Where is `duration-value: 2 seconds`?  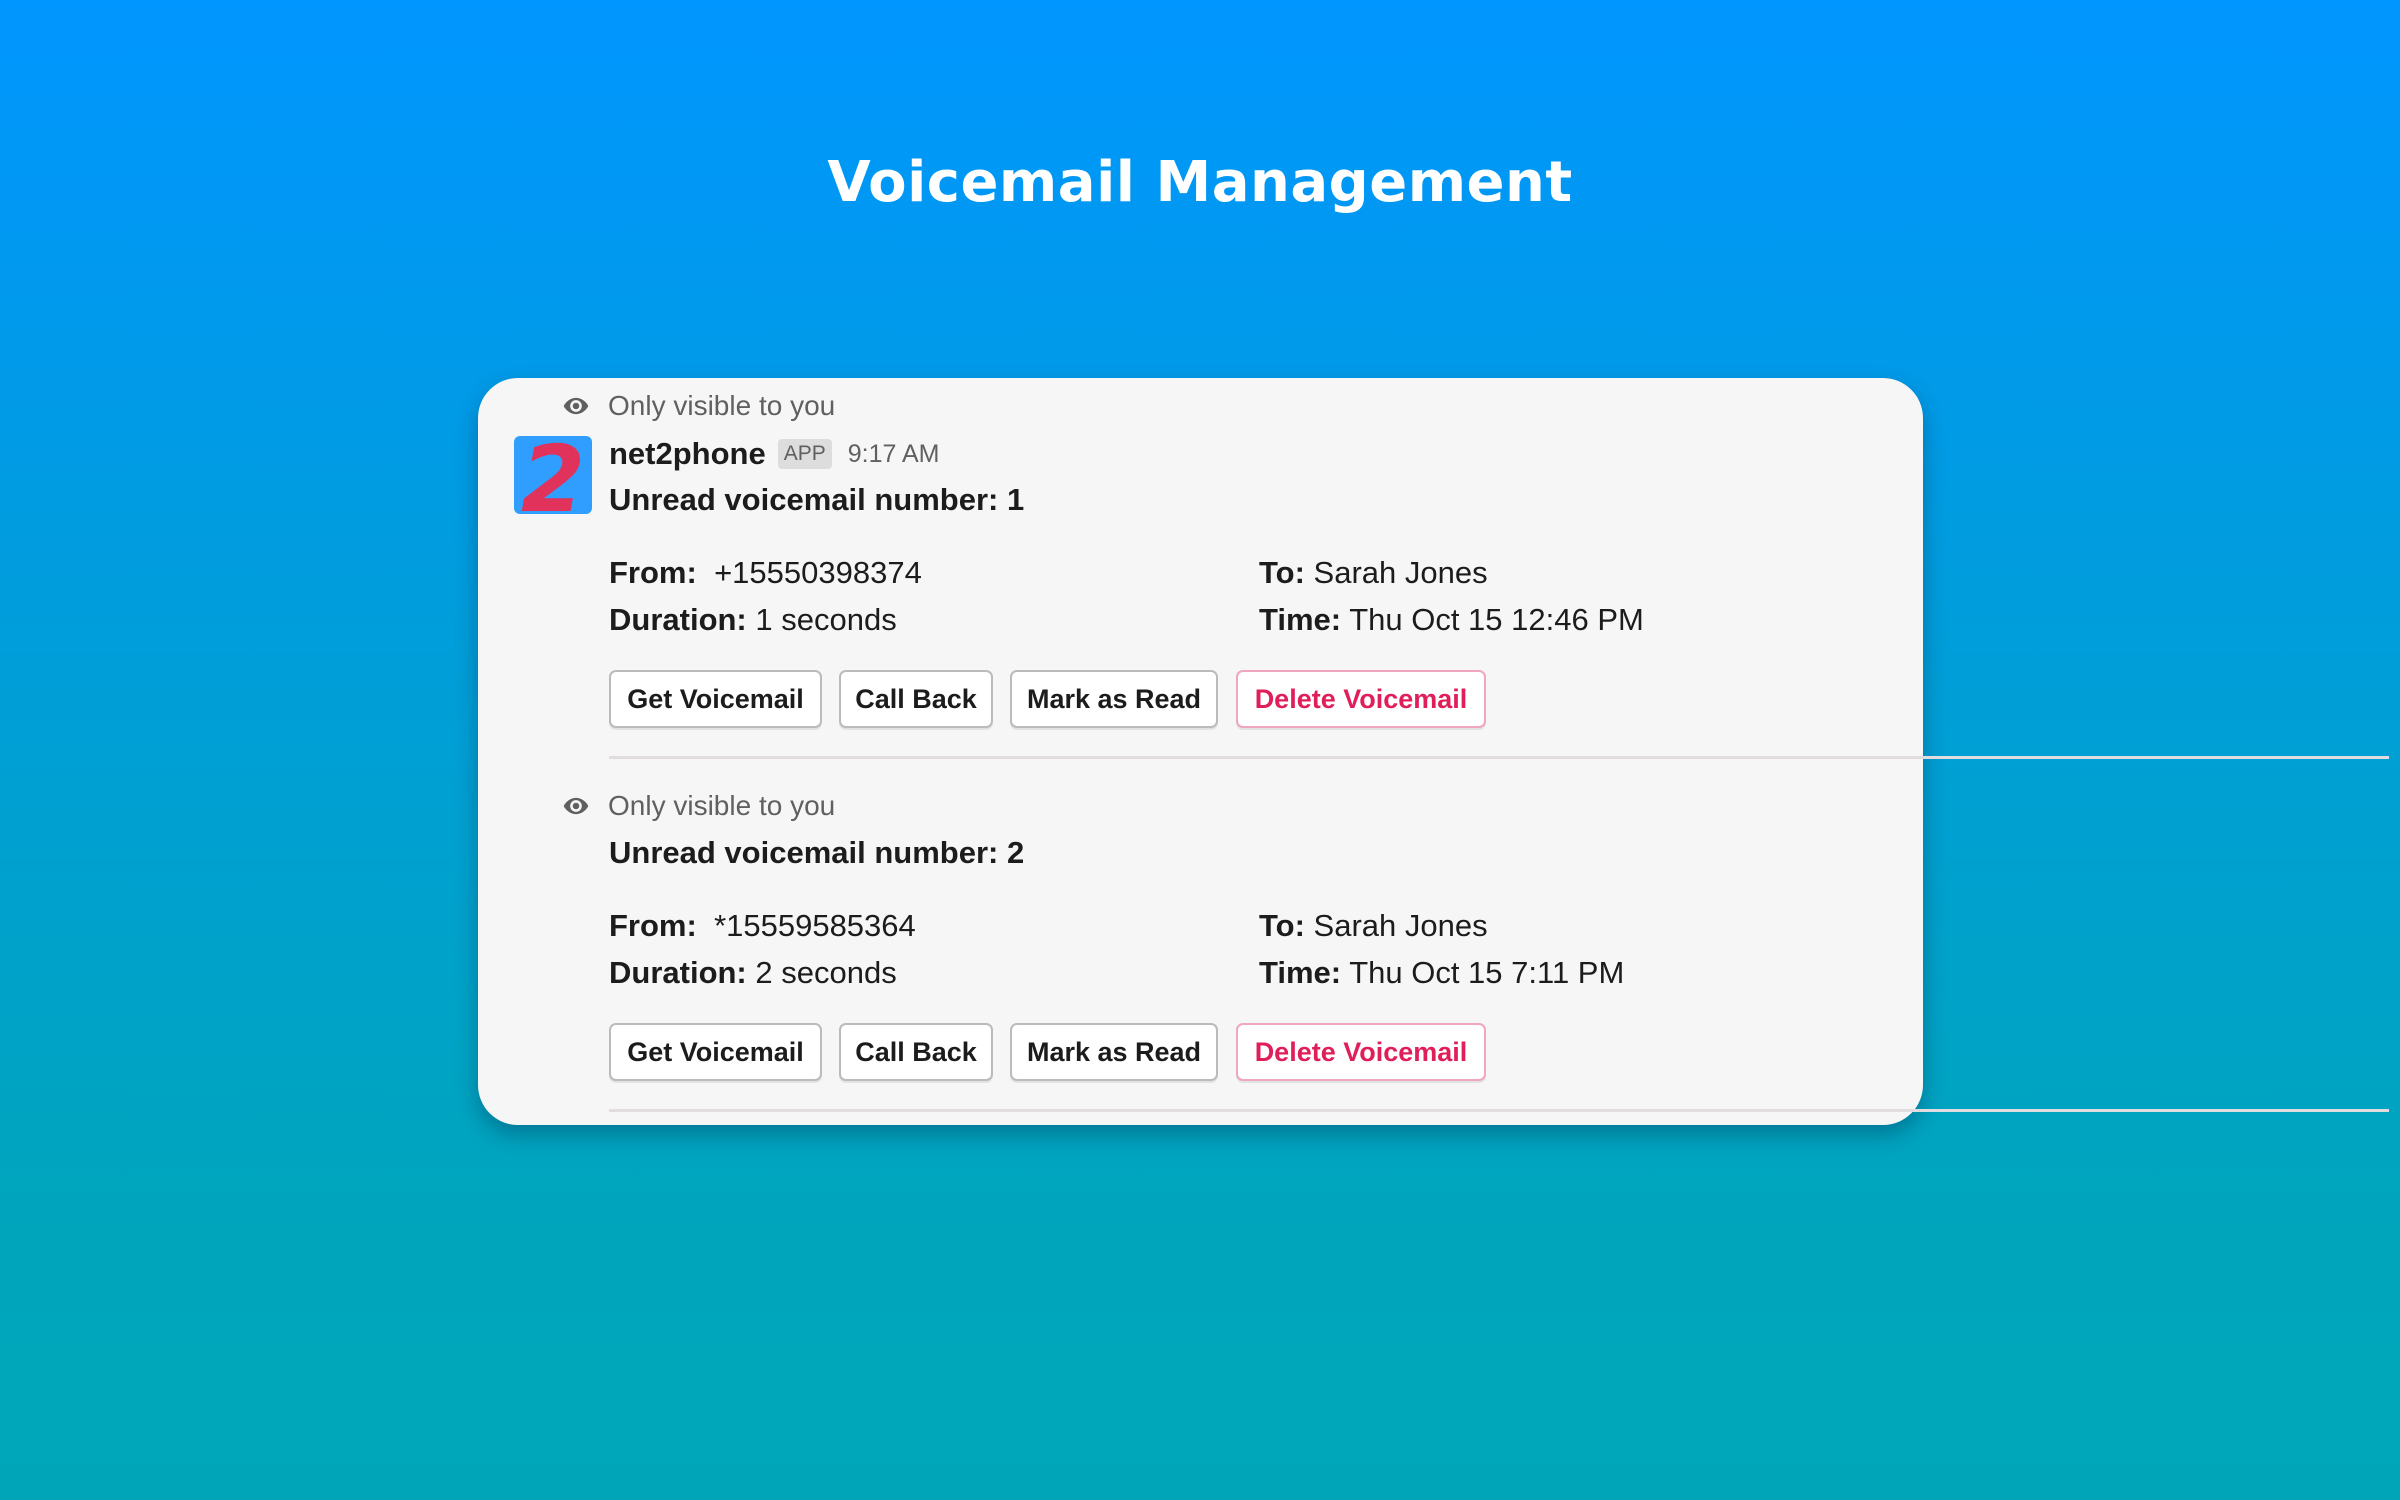 duration-value: 2 seconds is located at coordinates (826, 972).